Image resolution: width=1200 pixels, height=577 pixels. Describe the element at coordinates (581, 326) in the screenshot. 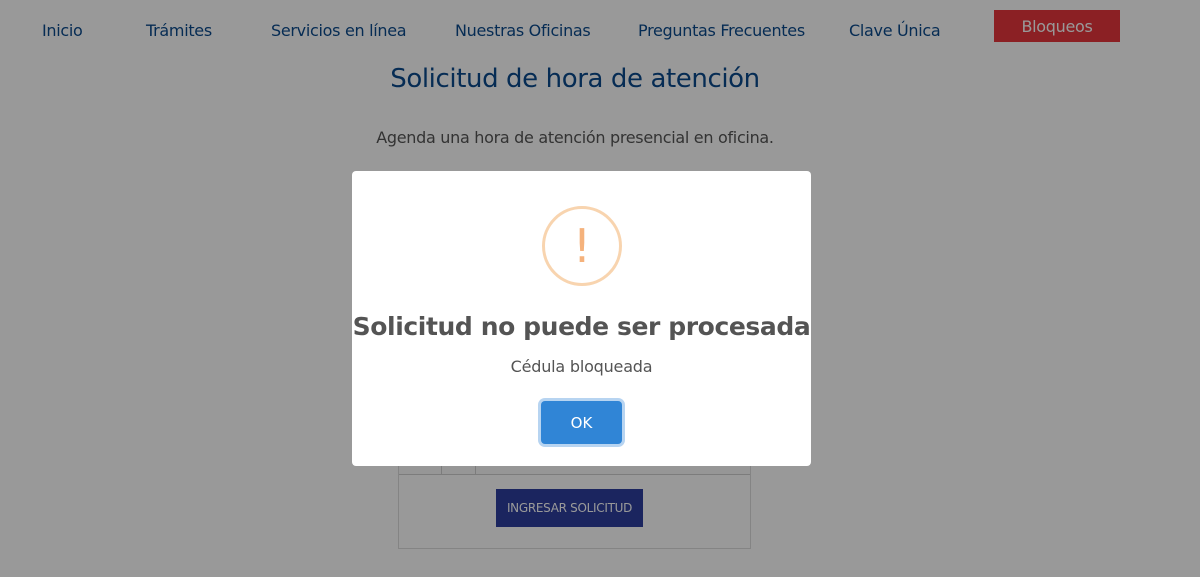

I see `dialog-title: Solicitud no puede ser procesada` at that location.